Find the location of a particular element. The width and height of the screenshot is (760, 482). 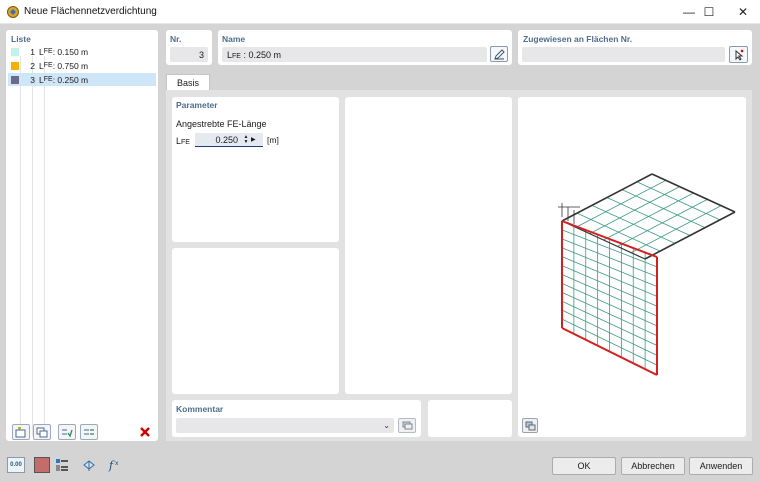

name-panel: Name LFE : 0.250 m is located at coordinates (365, 47).